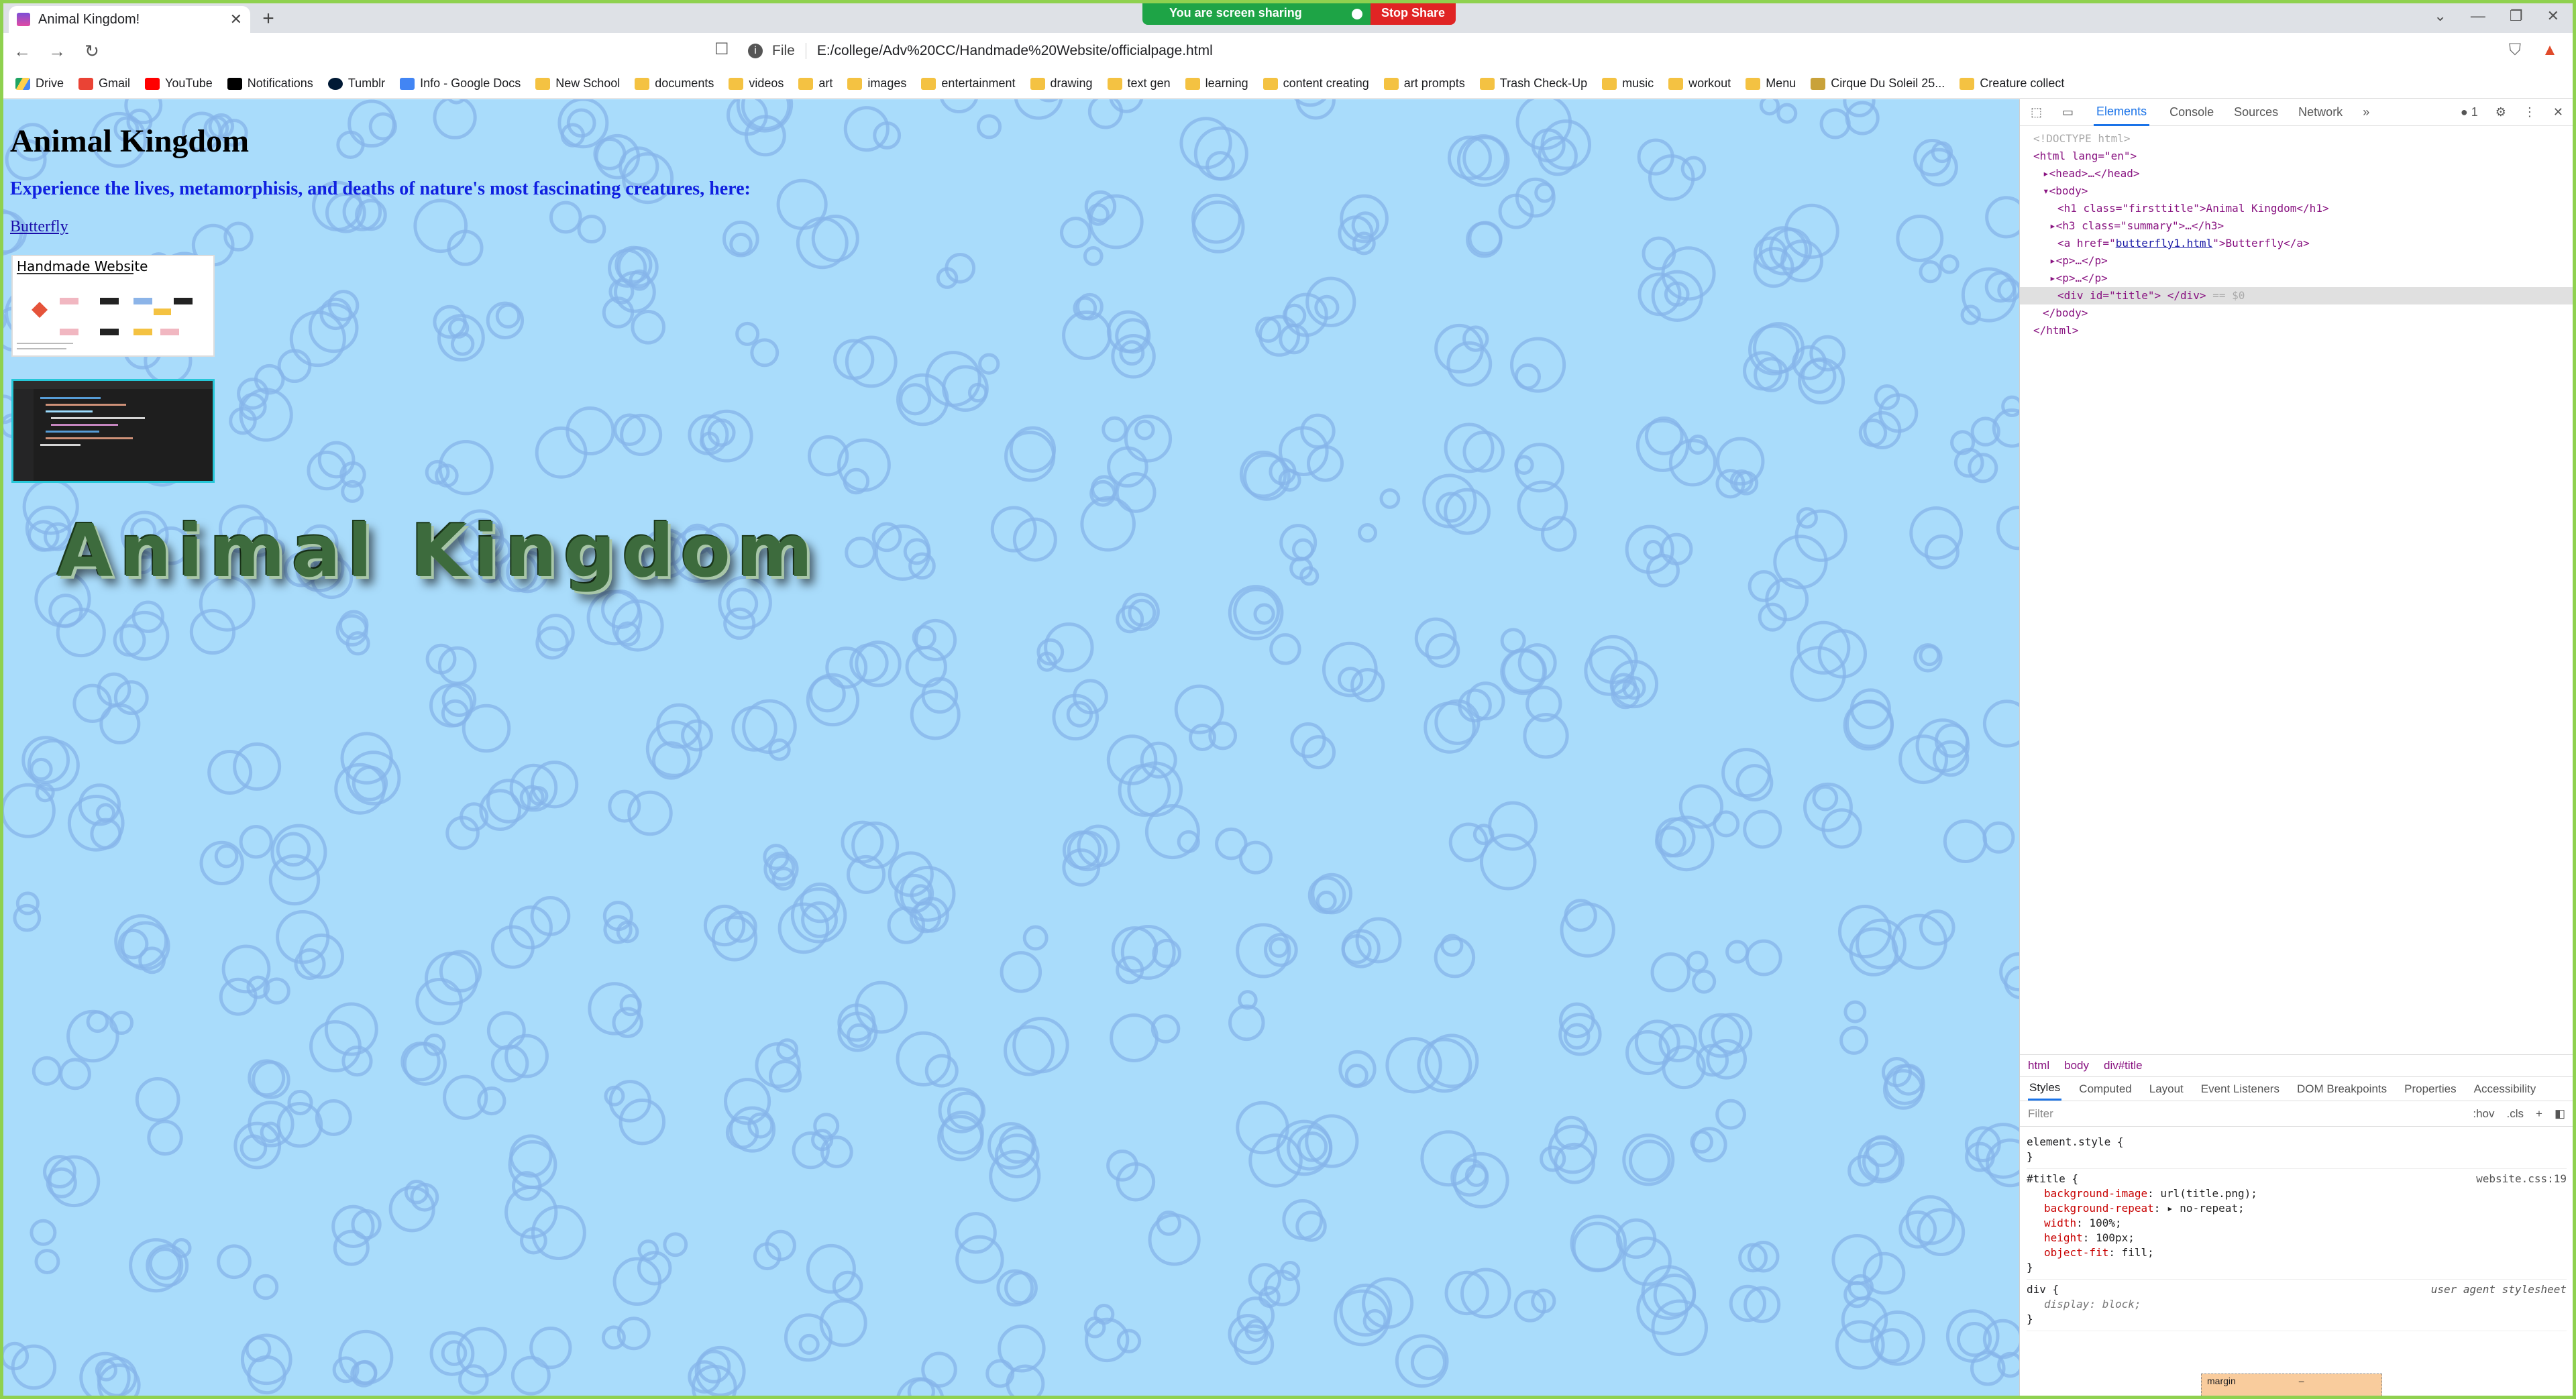 This screenshot has height=1399, width=2576. Describe the element at coordinates (1628, 83) in the screenshot. I see `bookmark-folder: music` at that location.